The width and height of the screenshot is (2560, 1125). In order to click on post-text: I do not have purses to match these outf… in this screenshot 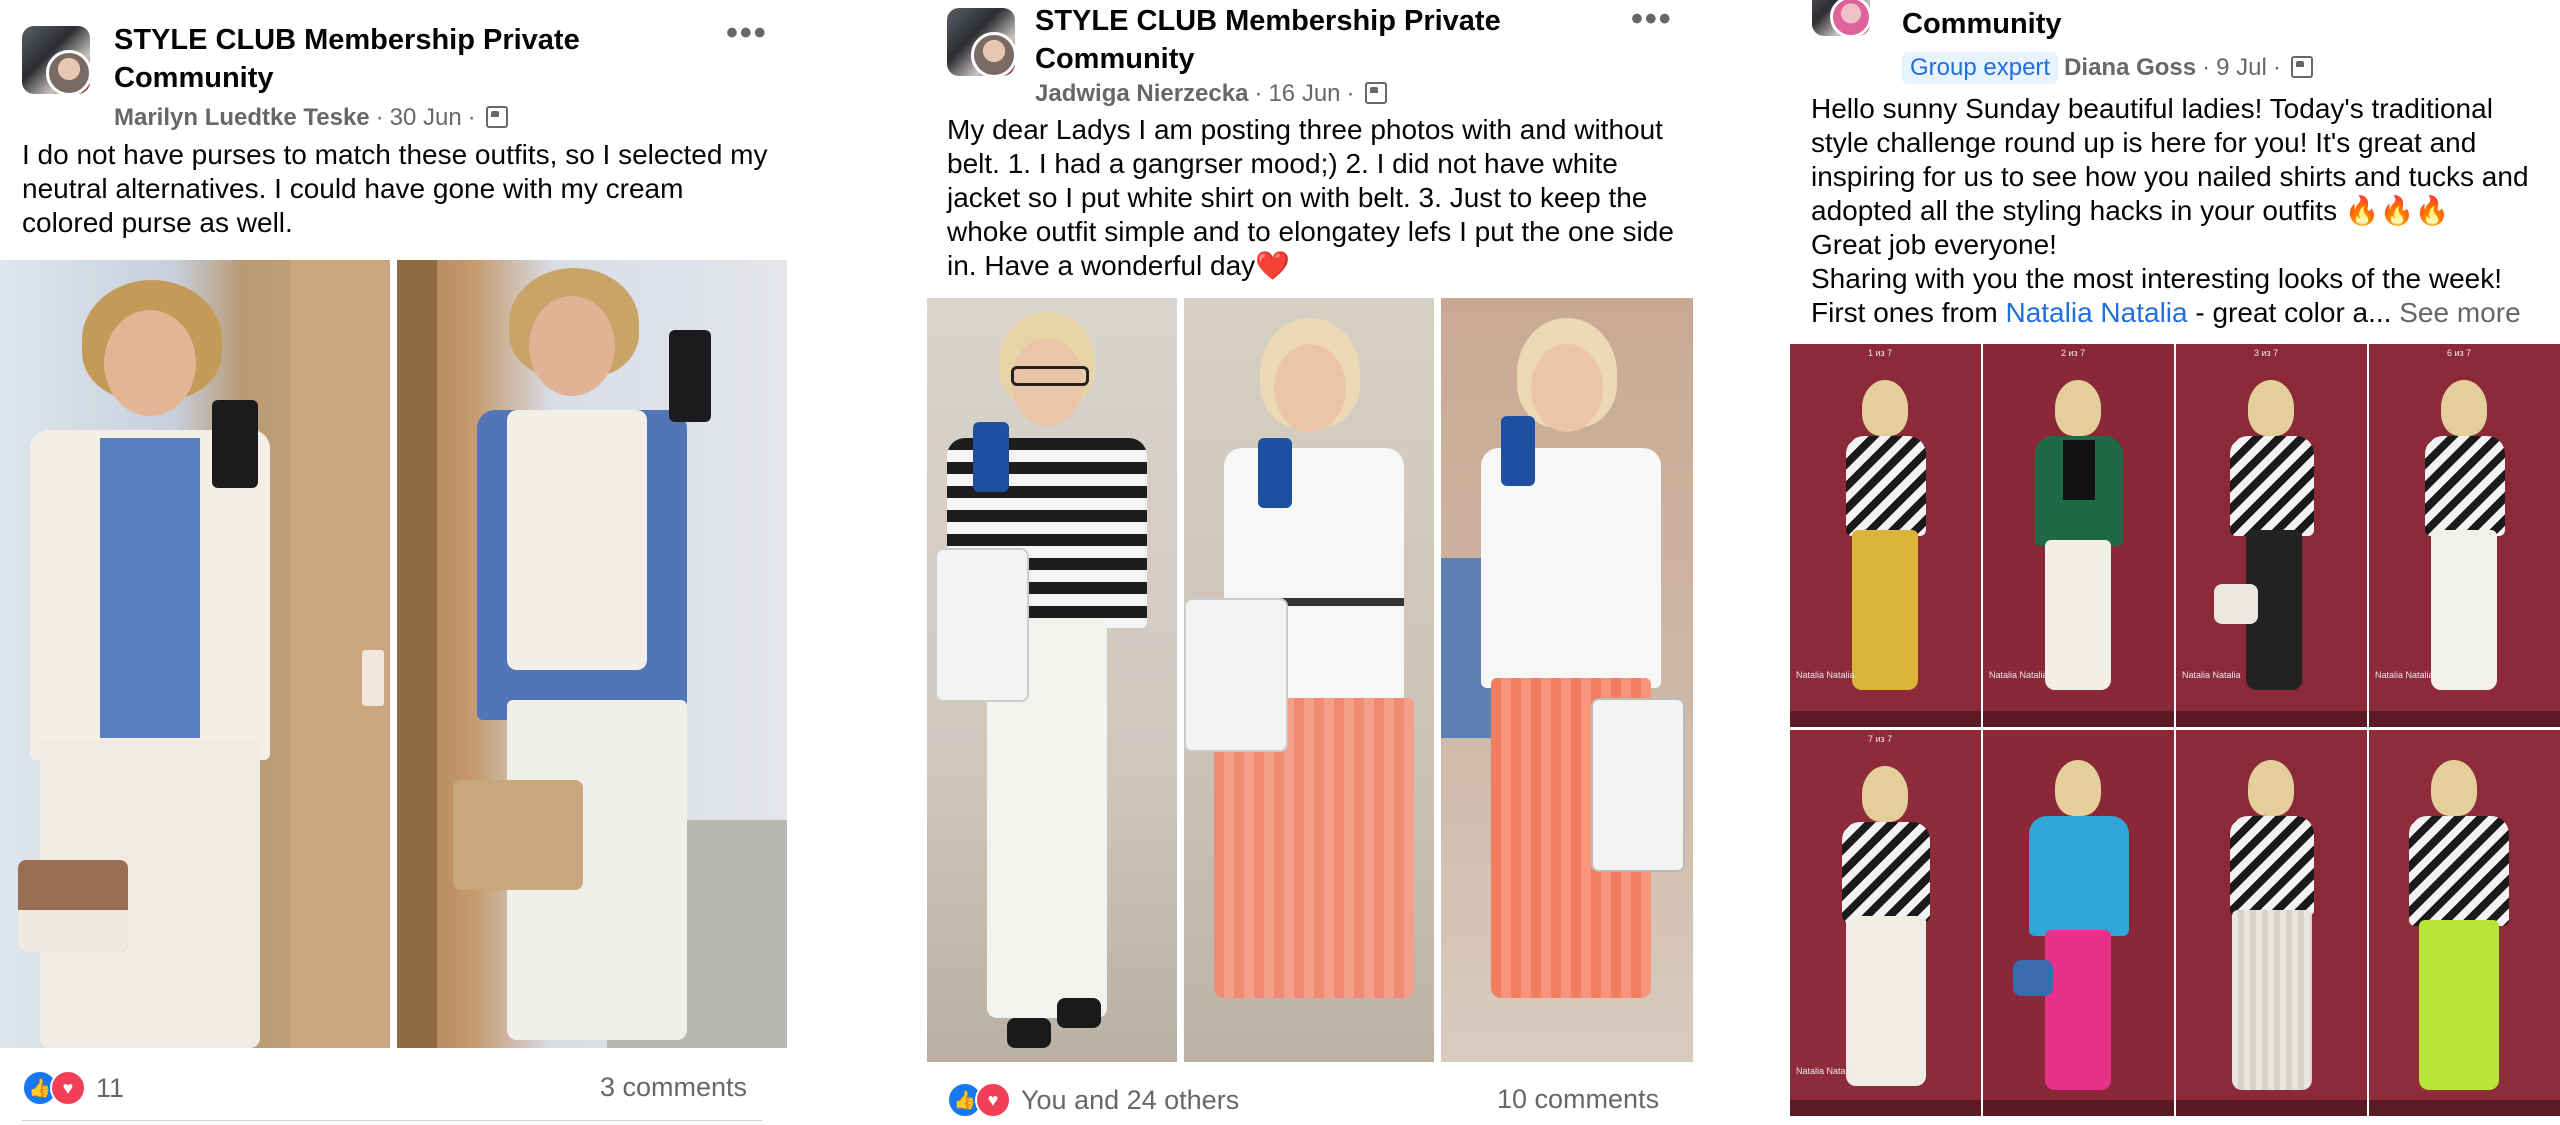, I will do `click(395, 188)`.